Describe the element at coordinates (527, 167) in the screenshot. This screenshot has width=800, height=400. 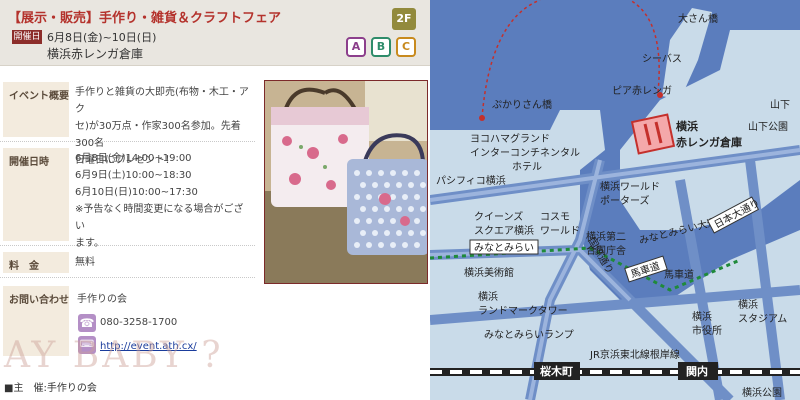
I see `label-grand-3: ホテル` at that location.